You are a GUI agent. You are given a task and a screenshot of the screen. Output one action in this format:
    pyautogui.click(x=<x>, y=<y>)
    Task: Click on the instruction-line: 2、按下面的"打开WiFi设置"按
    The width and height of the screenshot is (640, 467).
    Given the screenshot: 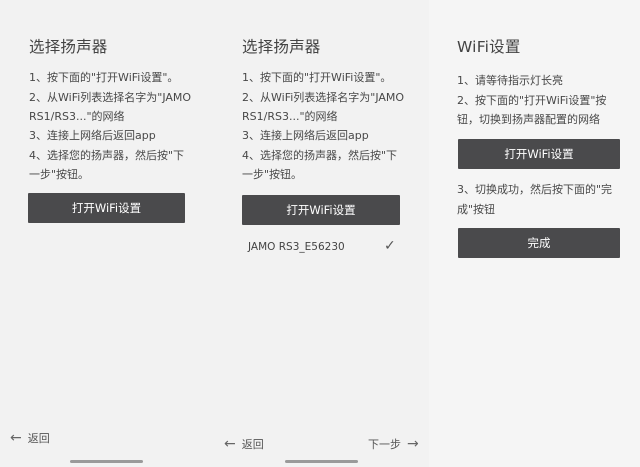 What is the action you would take?
    pyautogui.click(x=532, y=100)
    